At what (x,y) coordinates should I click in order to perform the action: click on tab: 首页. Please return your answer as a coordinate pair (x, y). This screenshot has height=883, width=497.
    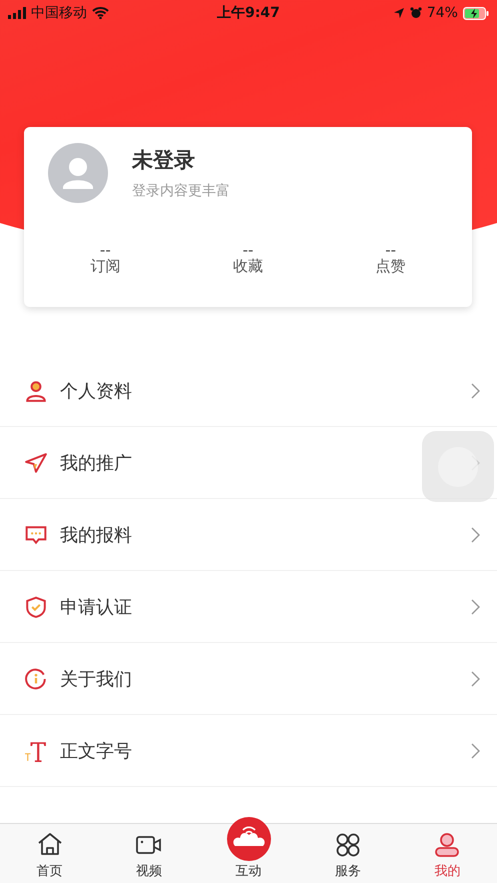
    Looking at the image, I should click on (49, 871).